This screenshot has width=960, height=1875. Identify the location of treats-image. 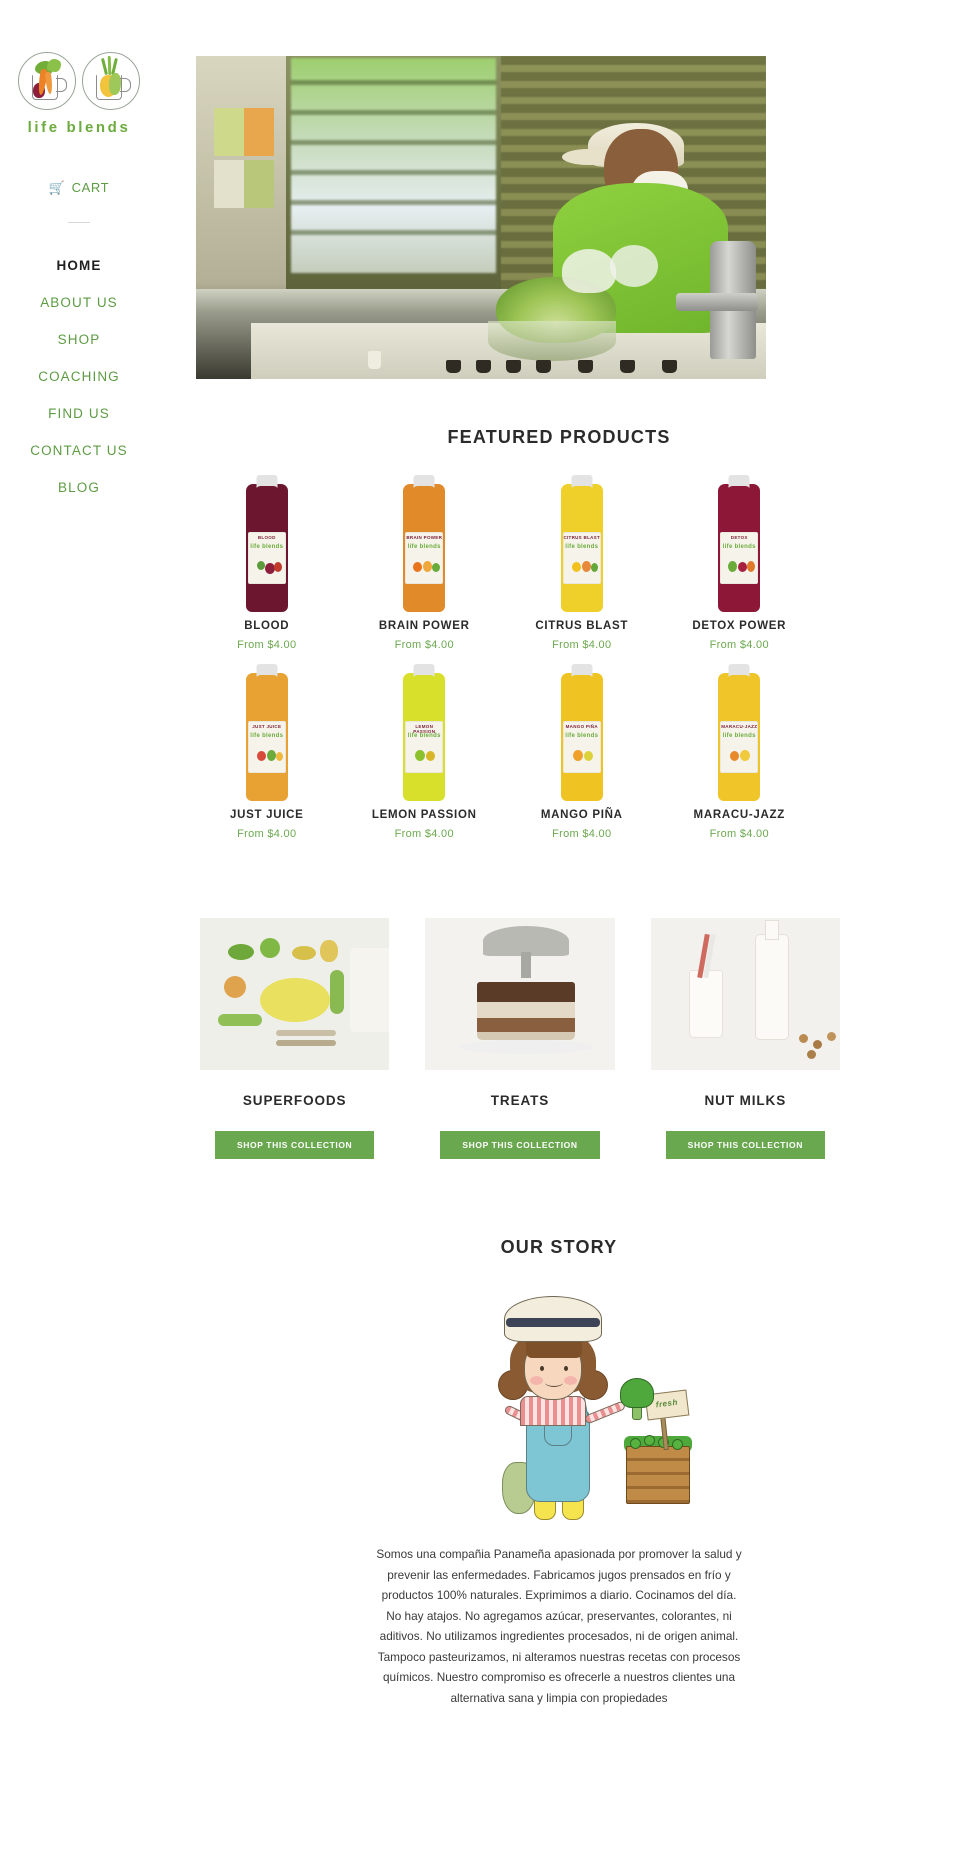
(520, 994).